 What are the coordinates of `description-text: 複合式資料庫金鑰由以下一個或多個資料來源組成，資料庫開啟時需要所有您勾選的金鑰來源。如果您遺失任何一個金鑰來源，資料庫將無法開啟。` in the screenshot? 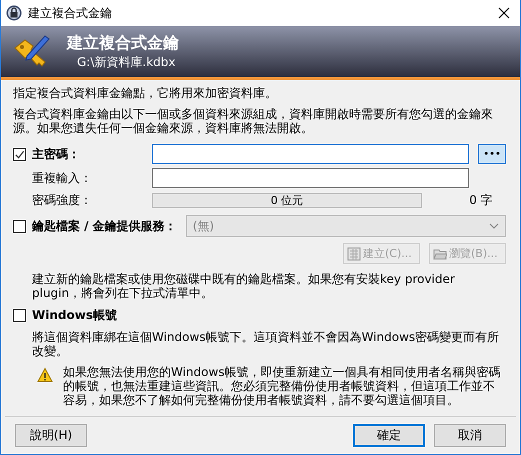 It's located at (253, 121).